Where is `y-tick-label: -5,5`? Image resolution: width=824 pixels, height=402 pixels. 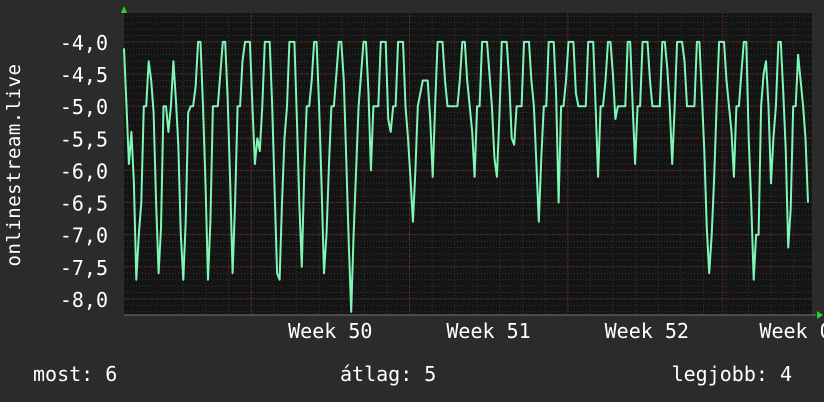 y-tick-label: -5,5 is located at coordinates (84, 139).